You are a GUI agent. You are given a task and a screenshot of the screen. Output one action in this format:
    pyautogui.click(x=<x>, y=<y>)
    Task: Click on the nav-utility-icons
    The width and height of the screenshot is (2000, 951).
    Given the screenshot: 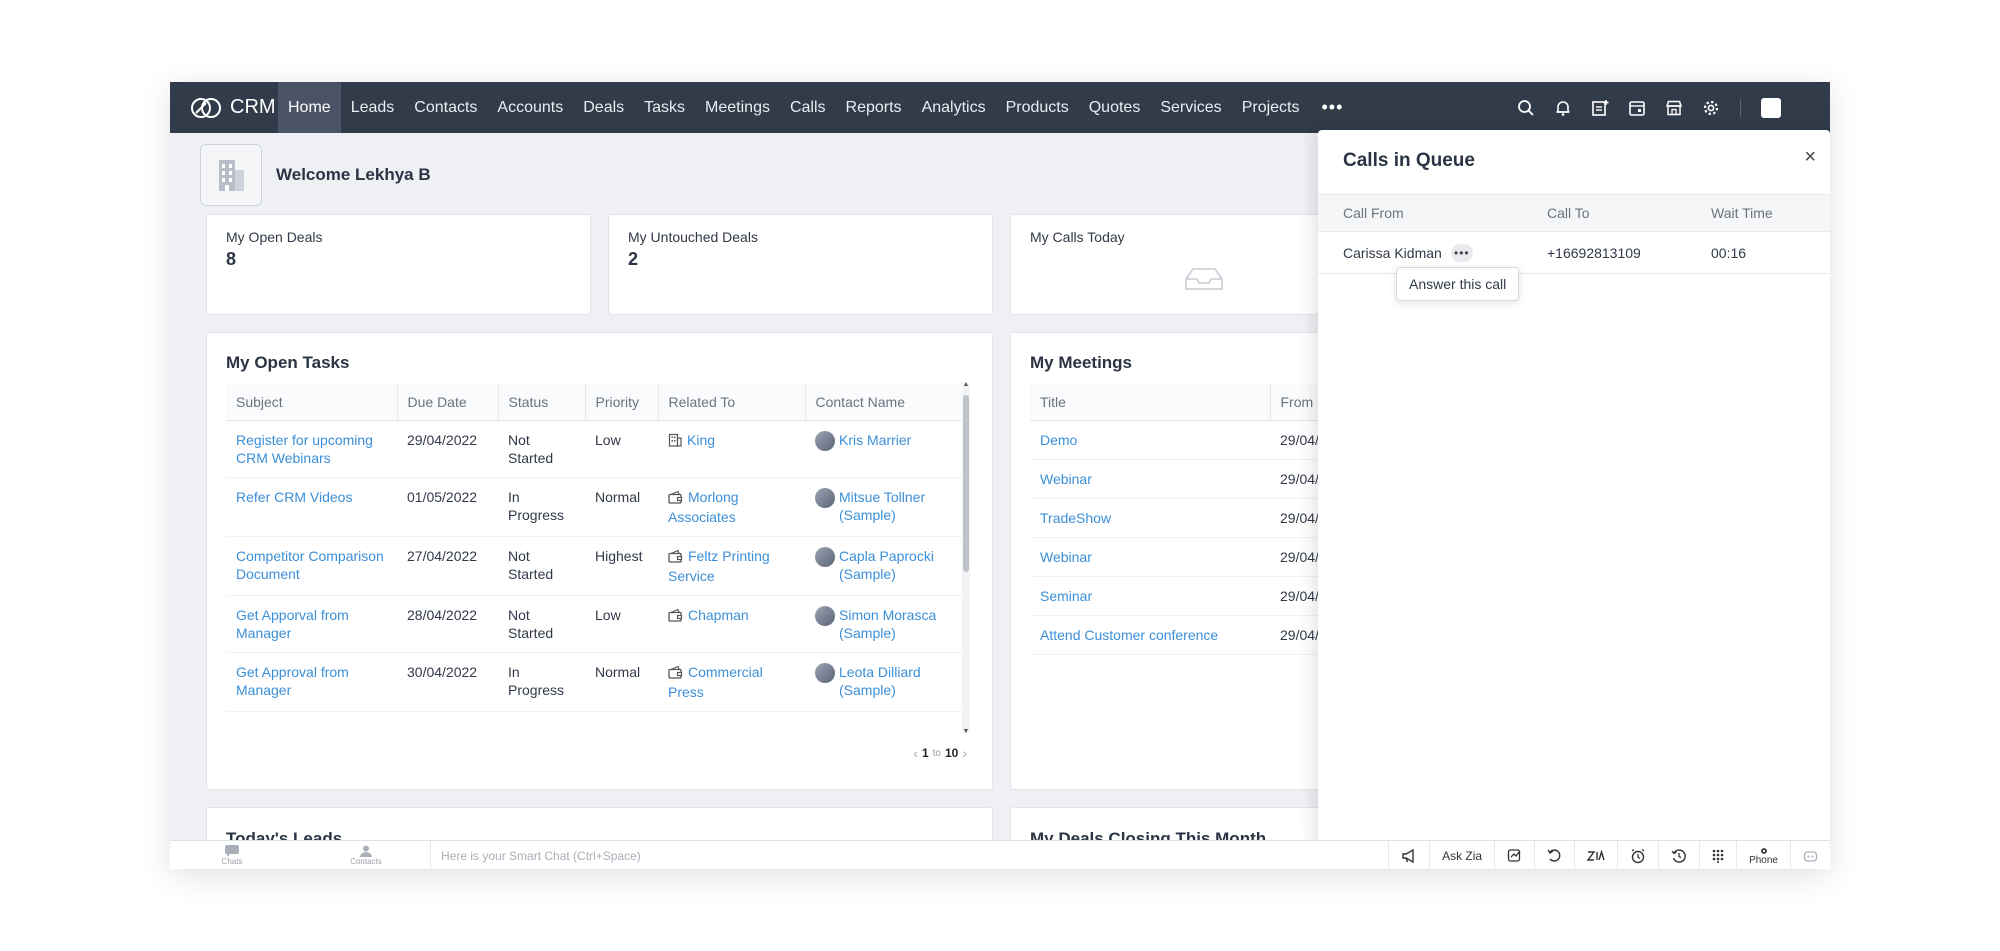 What is the action you would take?
    pyautogui.click(x=1648, y=107)
    